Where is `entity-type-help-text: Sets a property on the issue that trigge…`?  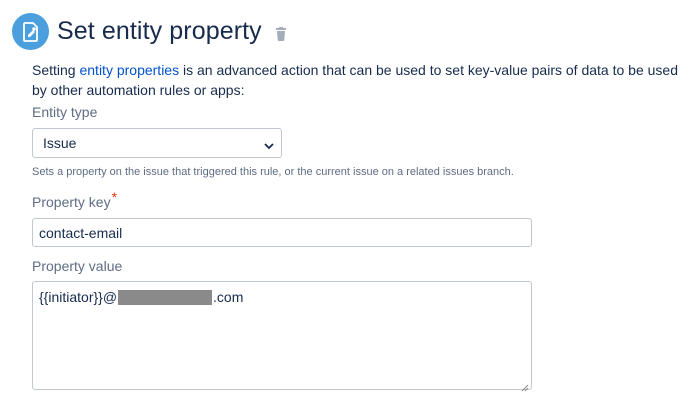
entity-type-help-text: Sets a property on the issue that trigge… is located at coordinates (273, 172).